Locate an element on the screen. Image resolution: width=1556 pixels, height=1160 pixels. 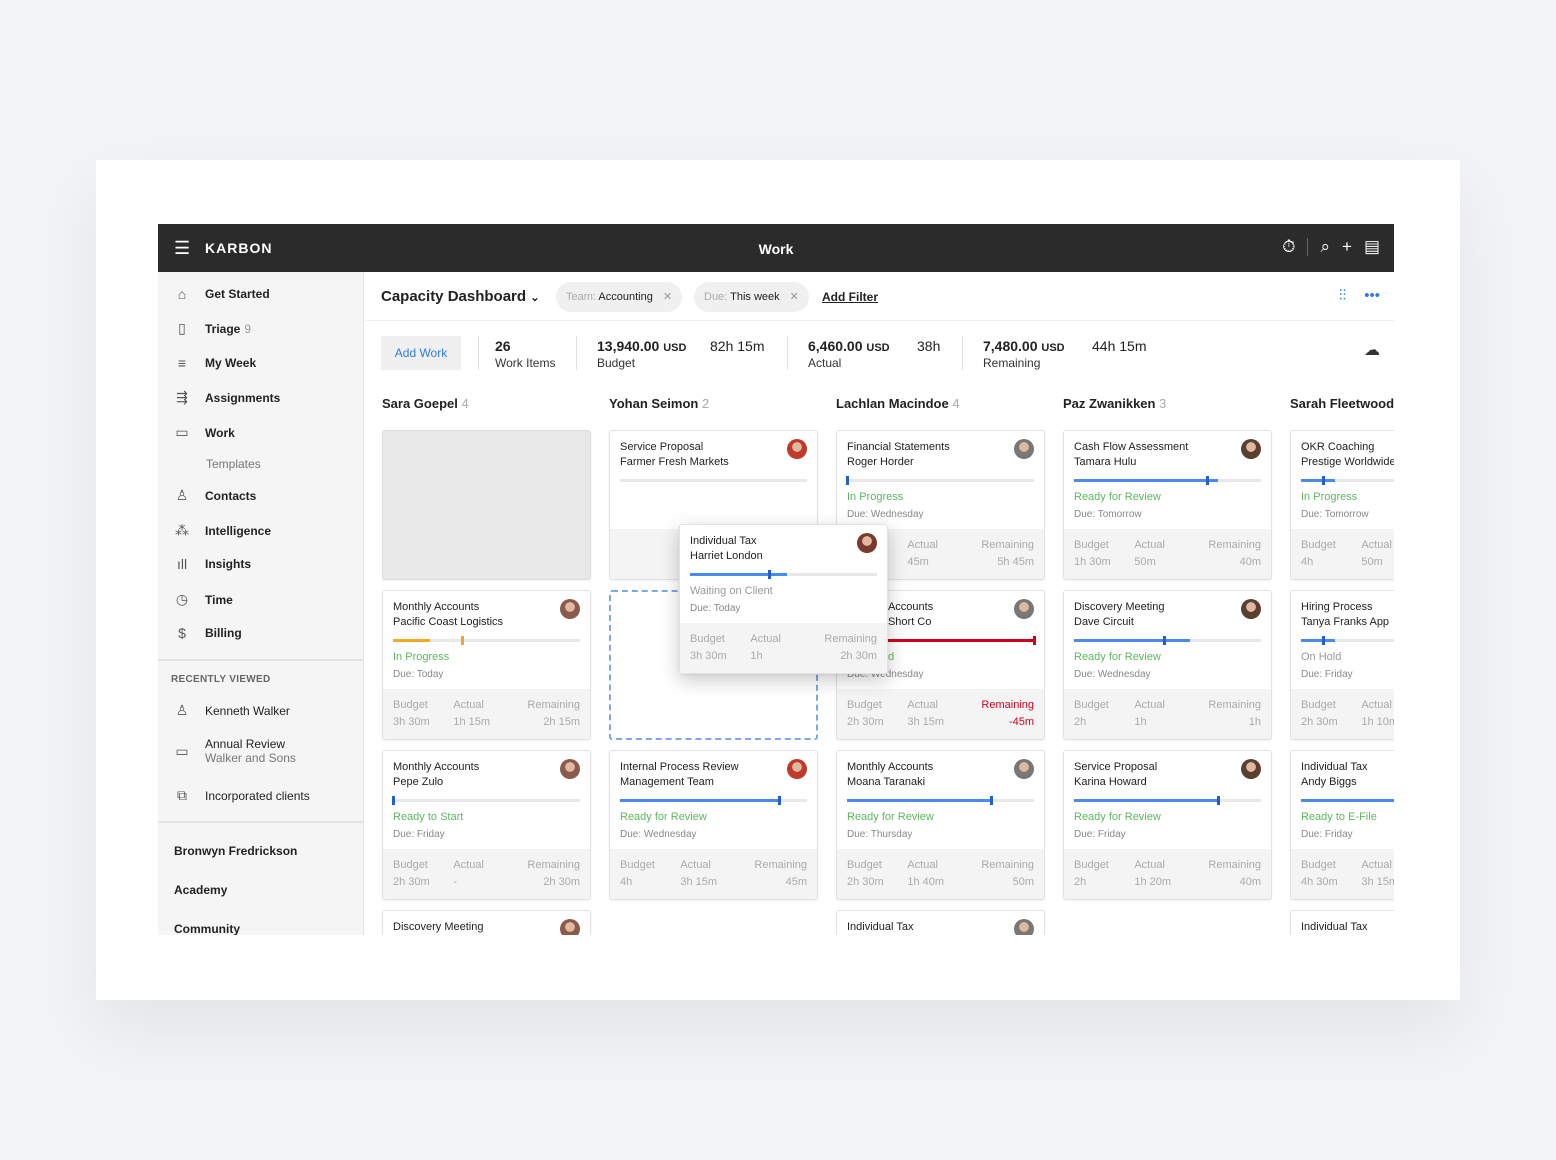
sidebar-item-get-started: ⌂ Get Started is located at coordinates (221, 294).